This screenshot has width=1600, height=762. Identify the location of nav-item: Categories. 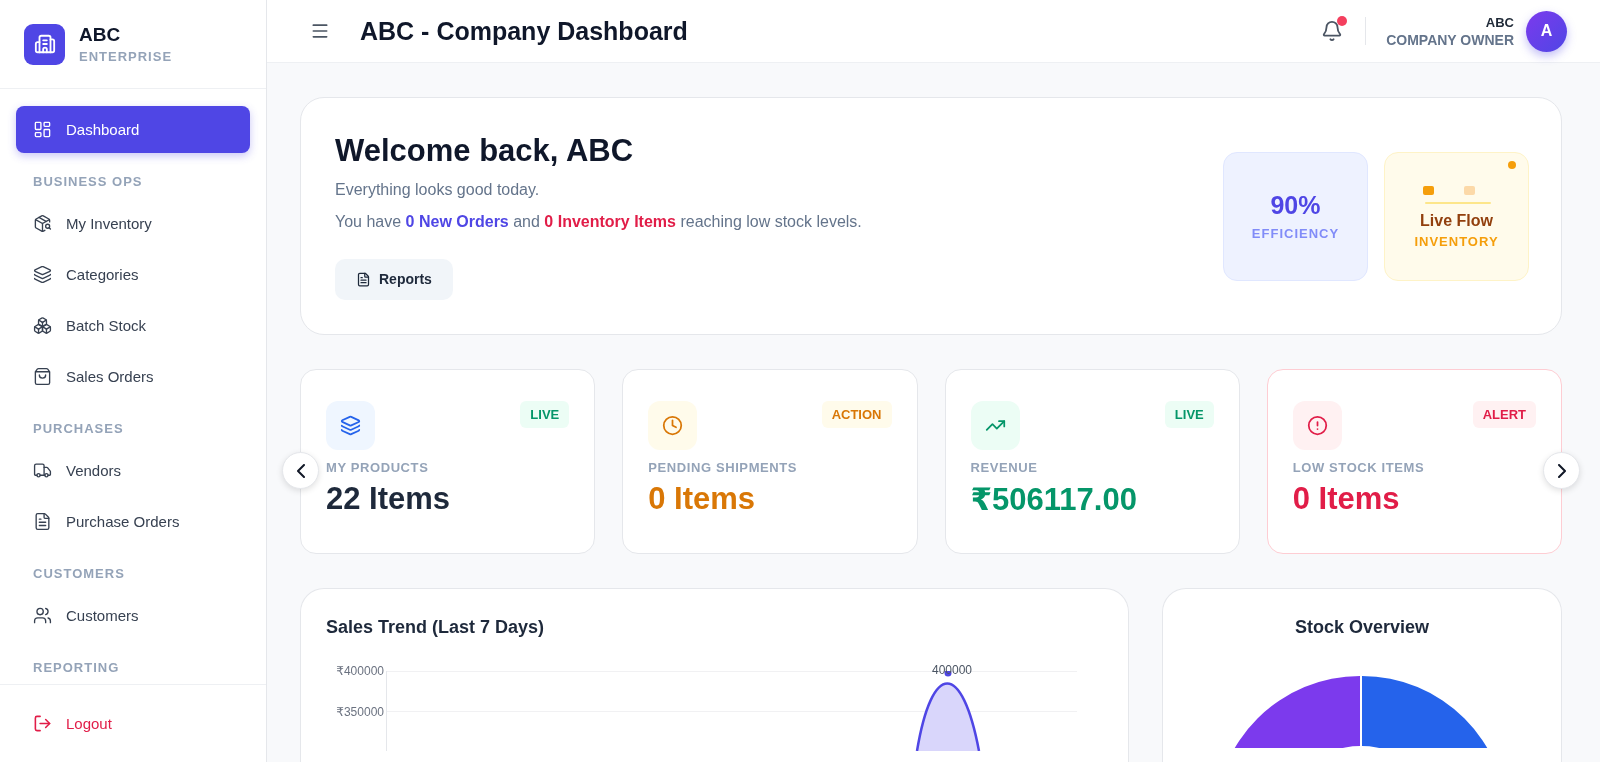
(133, 274).